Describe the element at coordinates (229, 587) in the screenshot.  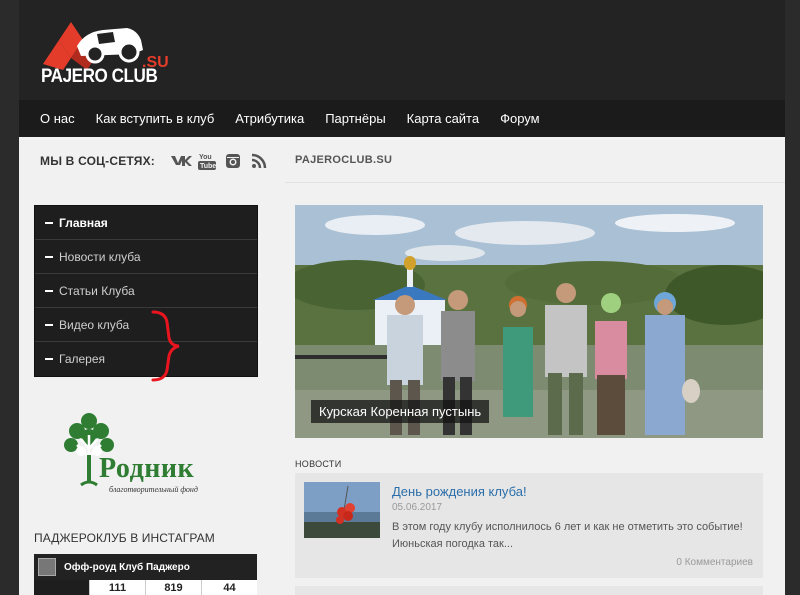
I see `instagram-stat-following: 44` at that location.